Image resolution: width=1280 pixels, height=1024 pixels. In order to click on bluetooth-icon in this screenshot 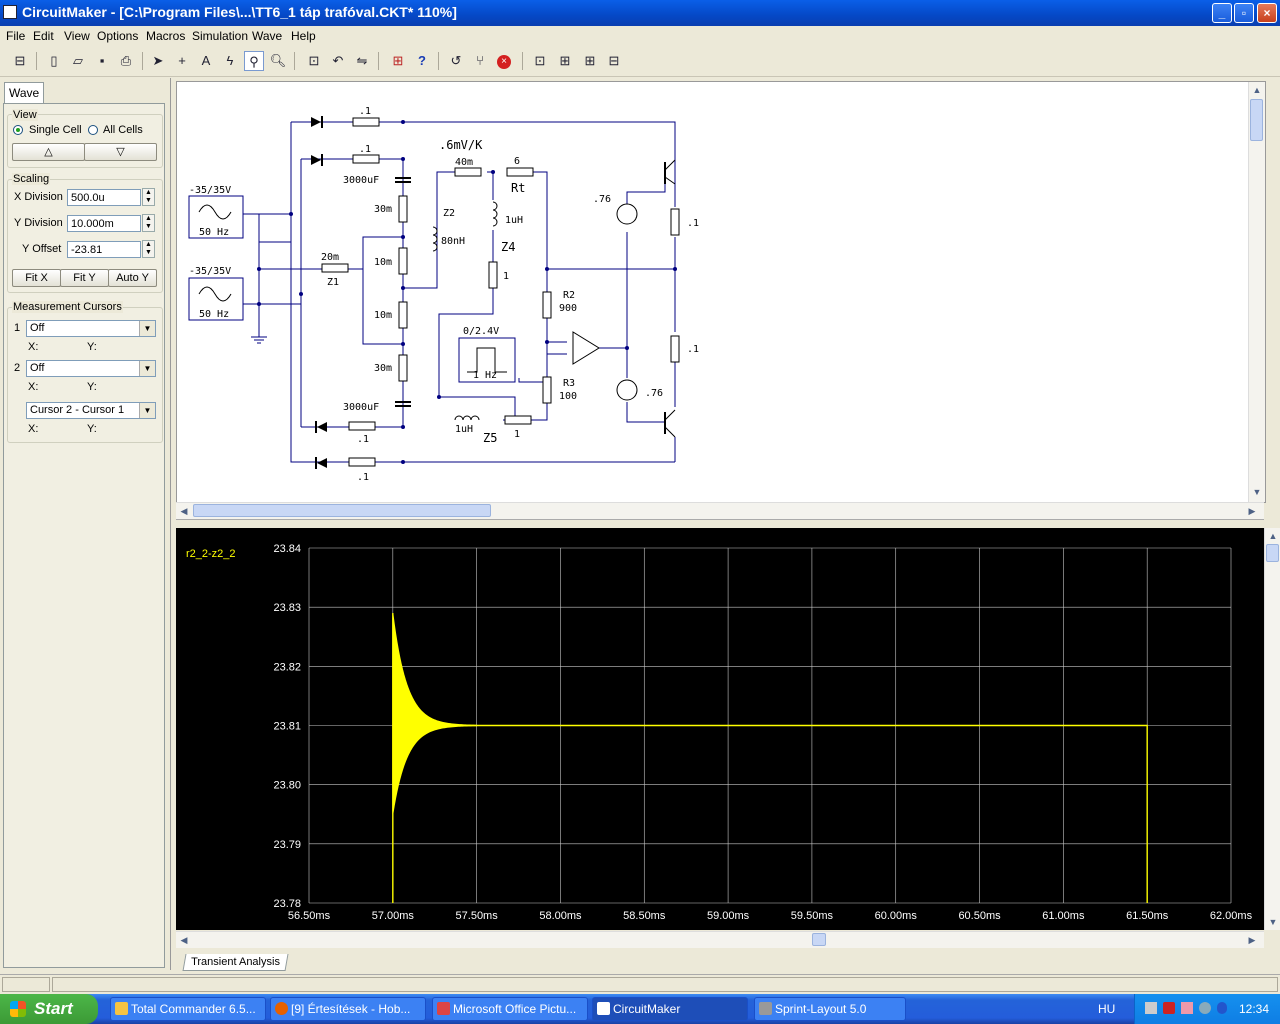, I will do `click(1222, 1008)`.